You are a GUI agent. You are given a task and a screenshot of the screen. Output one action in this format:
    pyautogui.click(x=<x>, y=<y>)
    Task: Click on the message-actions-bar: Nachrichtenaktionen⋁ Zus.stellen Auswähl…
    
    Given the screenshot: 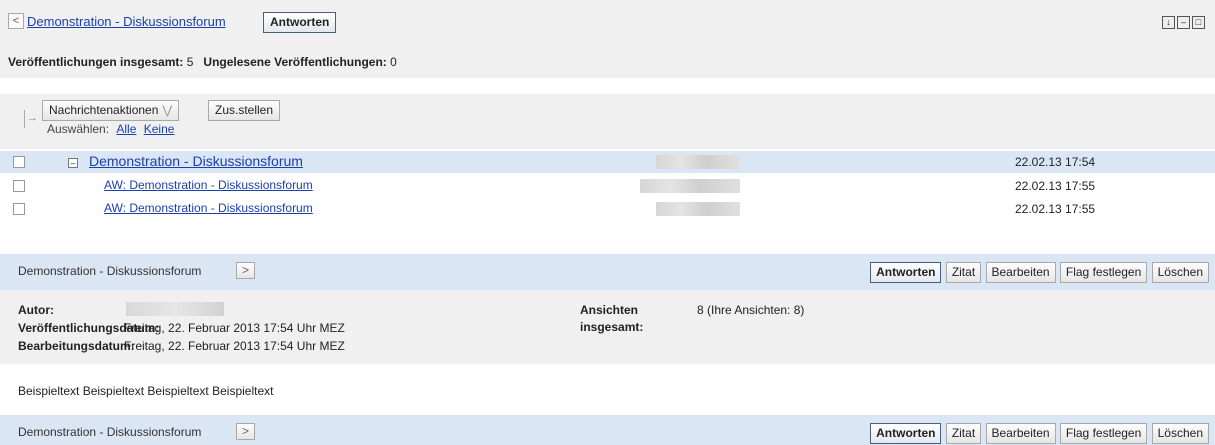 What is the action you would take?
    pyautogui.click(x=607, y=121)
    